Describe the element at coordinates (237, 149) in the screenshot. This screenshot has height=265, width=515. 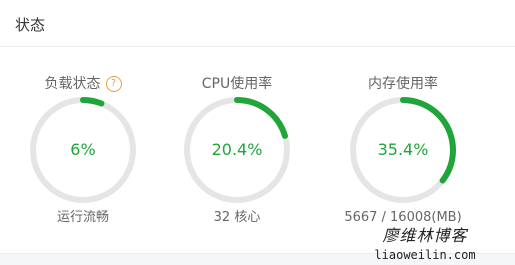
I see `cpu-usage-value: 20.4%` at that location.